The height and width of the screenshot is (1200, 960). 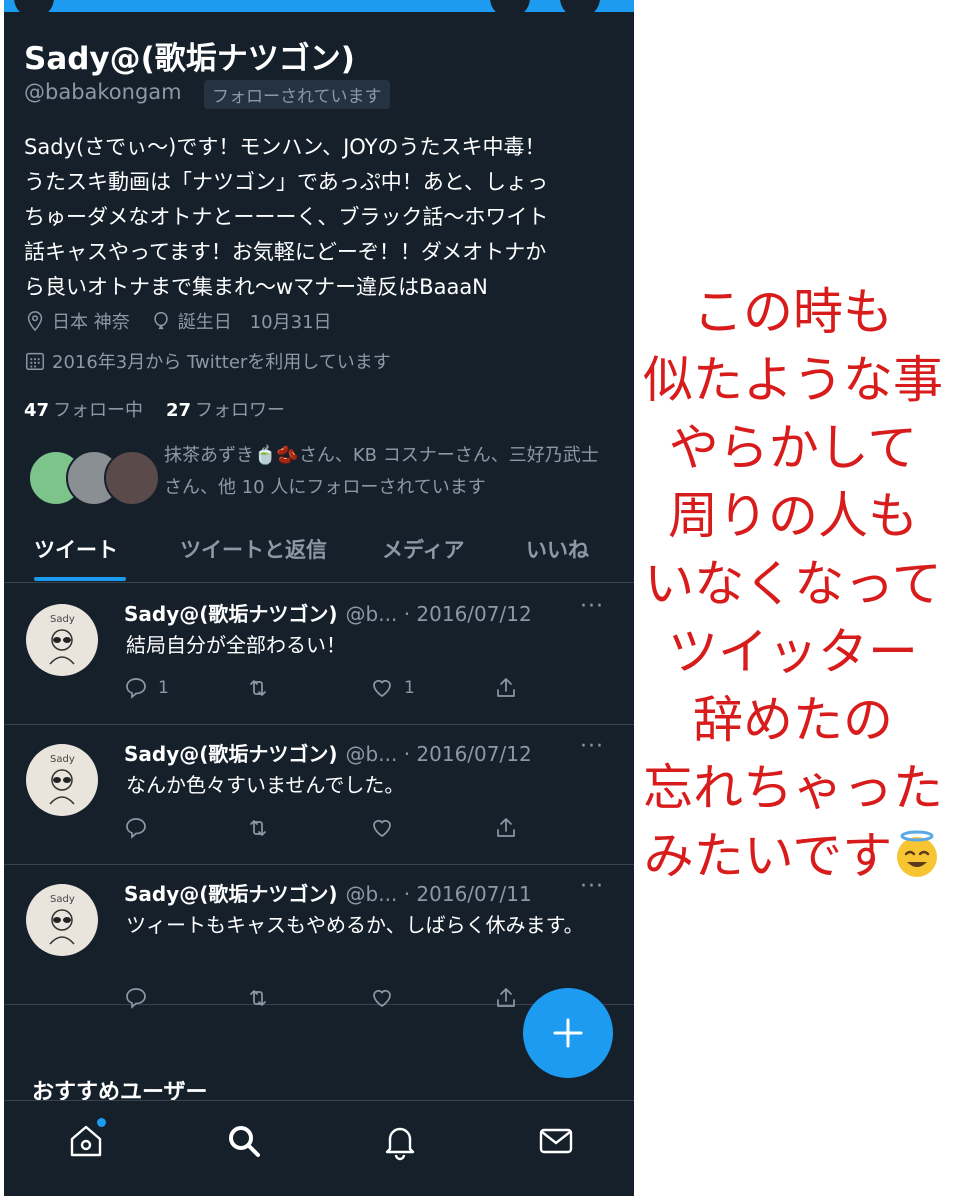 I want to click on tweet-text: なんか色々すいませんでした。, so click(x=265, y=785).